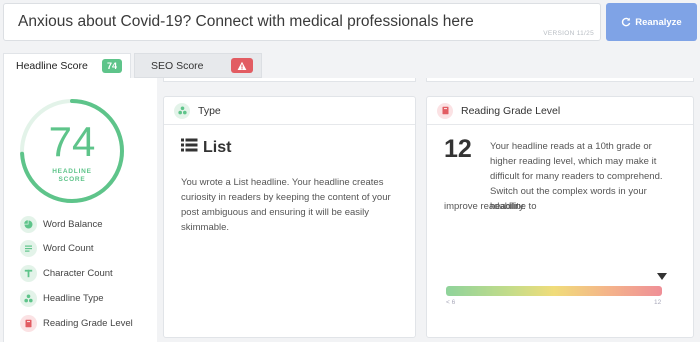  What do you see at coordinates (289, 111) in the screenshot?
I see `type-card-header: Type` at bounding box center [289, 111].